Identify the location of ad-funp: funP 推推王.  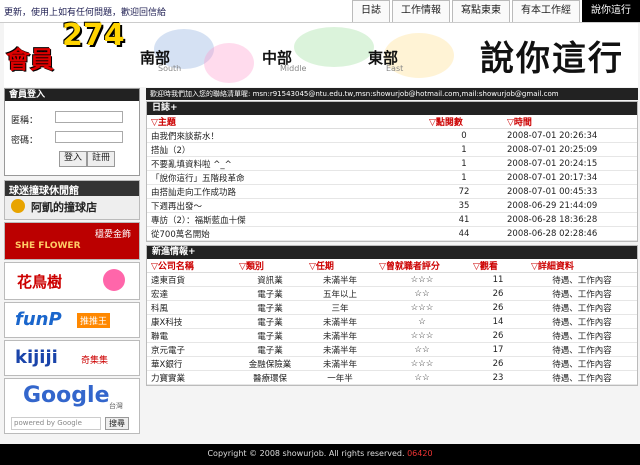
(72, 320).